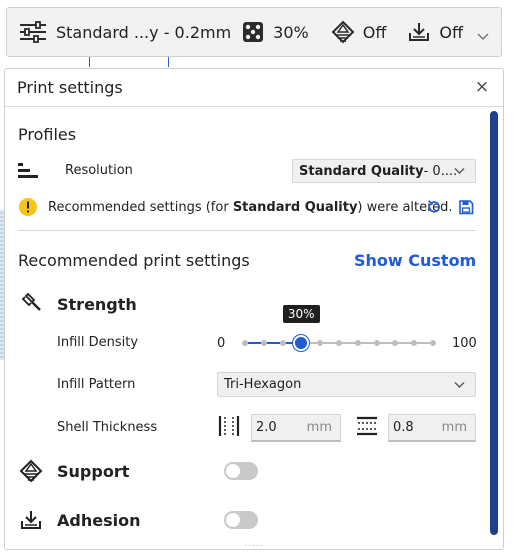 This screenshot has width=513, height=558. What do you see at coordinates (28, 209) in the screenshot?
I see `warning-icon` at bounding box center [28, 209].